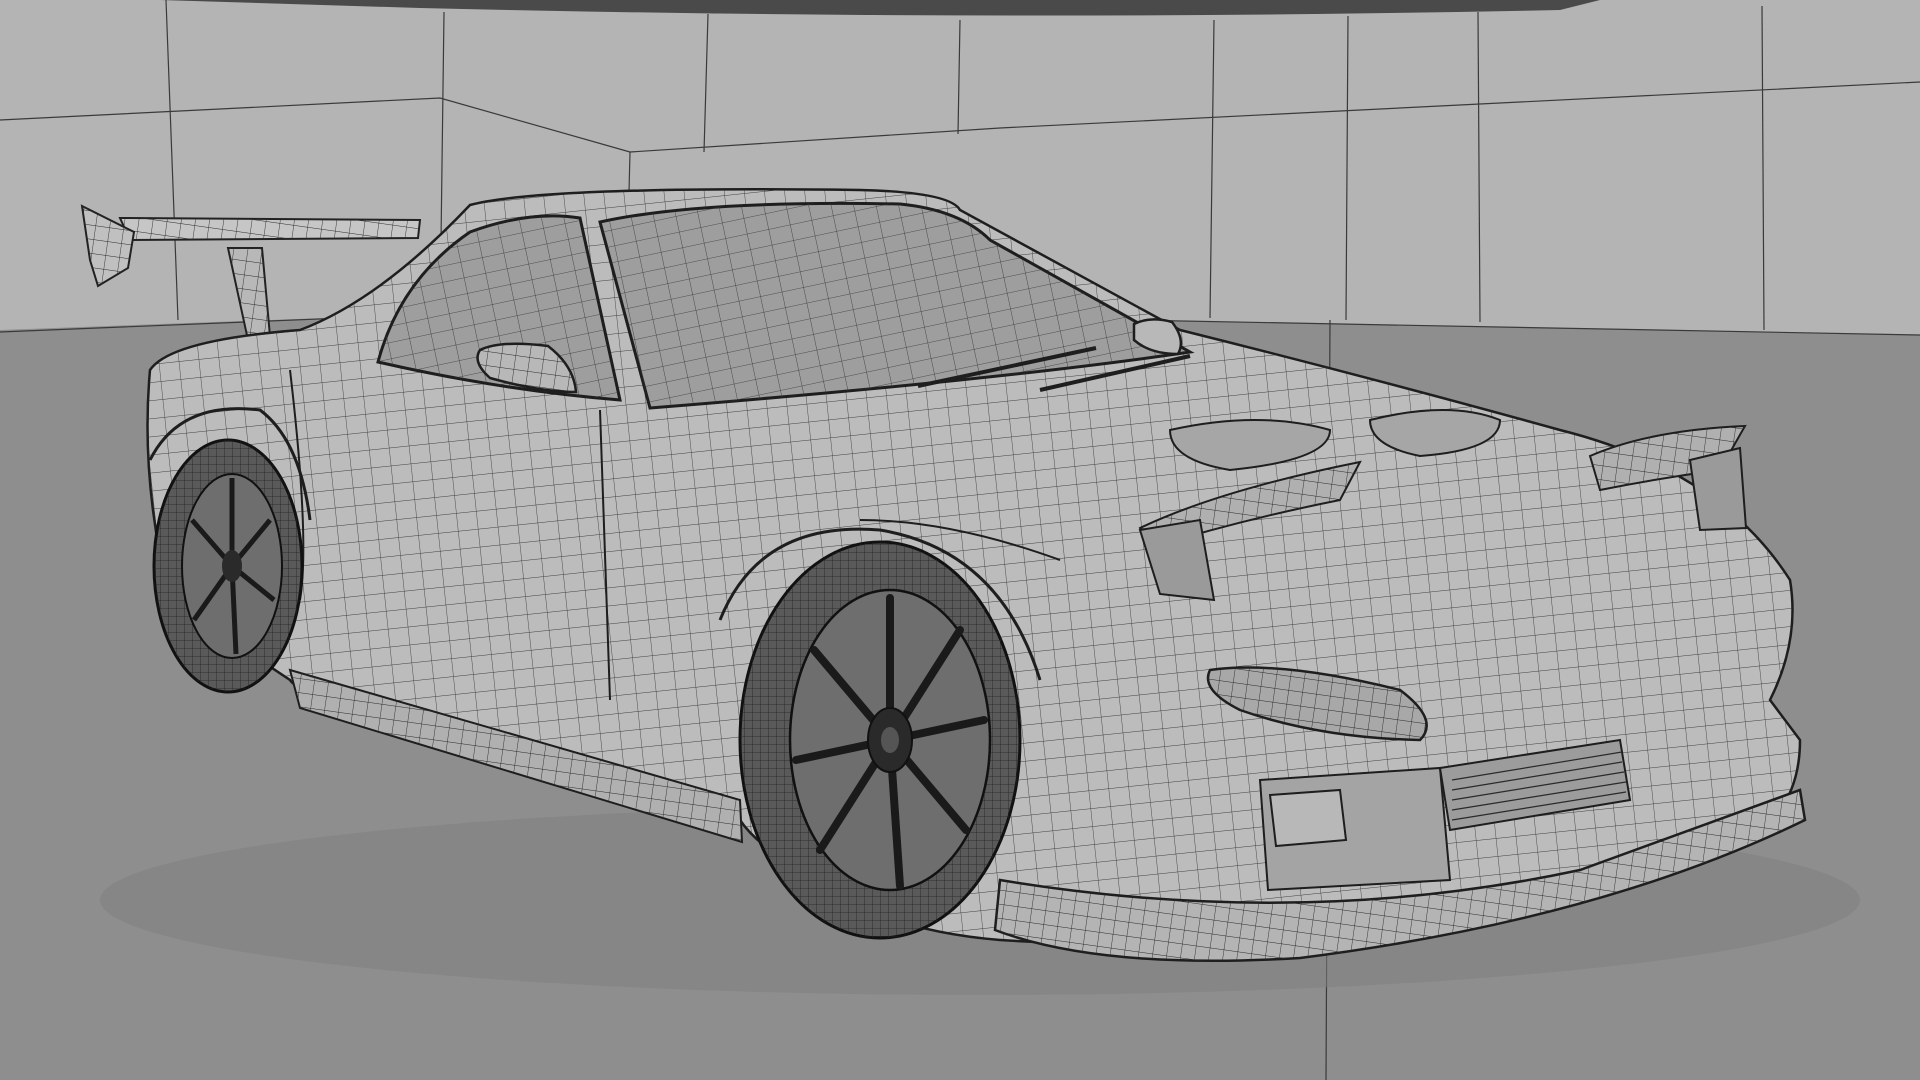 The image size is (1920, 1080). I want to click on rear-wheel, so click(228, 566).